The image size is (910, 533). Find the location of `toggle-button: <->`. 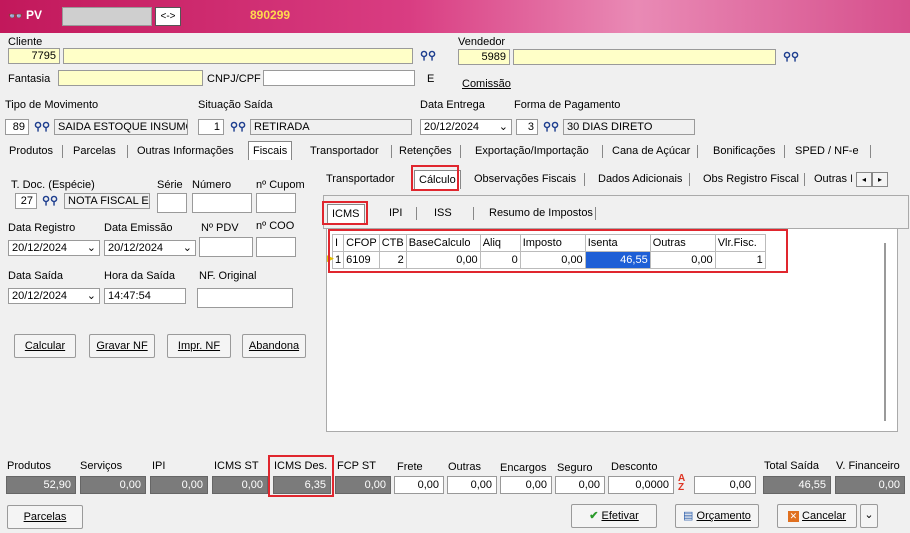

toggle-button: <-> is located at coordinates (168, 16).